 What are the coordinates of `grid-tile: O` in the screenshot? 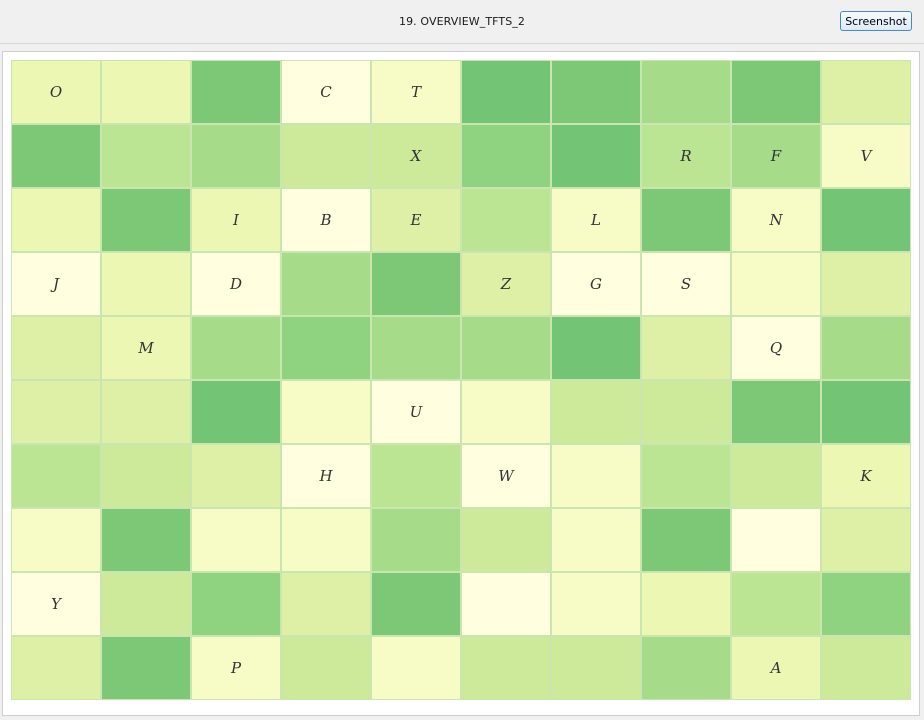 It's located at (56, 92).